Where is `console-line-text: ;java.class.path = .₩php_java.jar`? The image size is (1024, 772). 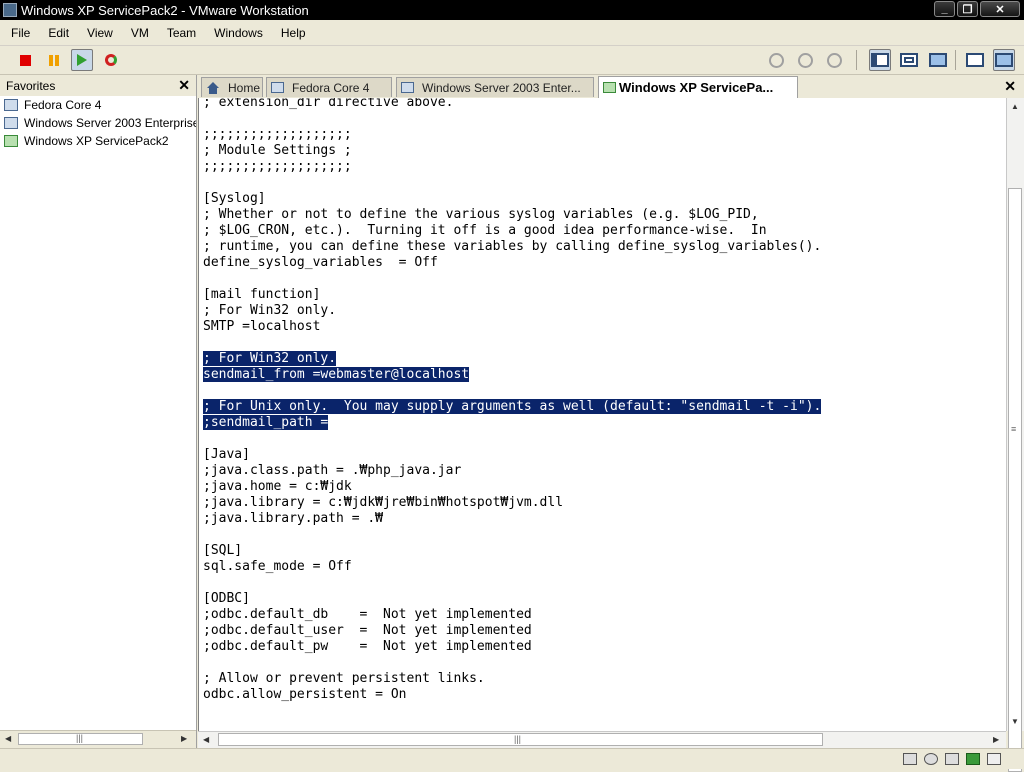 console-line-text: ;java.class.path = .₩php_java.jar is located at coordinates (332, 470).